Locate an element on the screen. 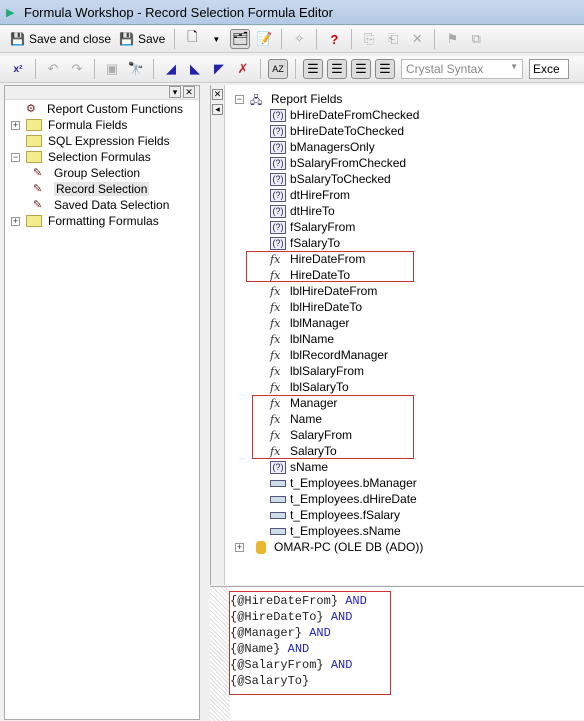  tree-item: ⚙ Report Custom Functions is located at coordinates (105, 109).